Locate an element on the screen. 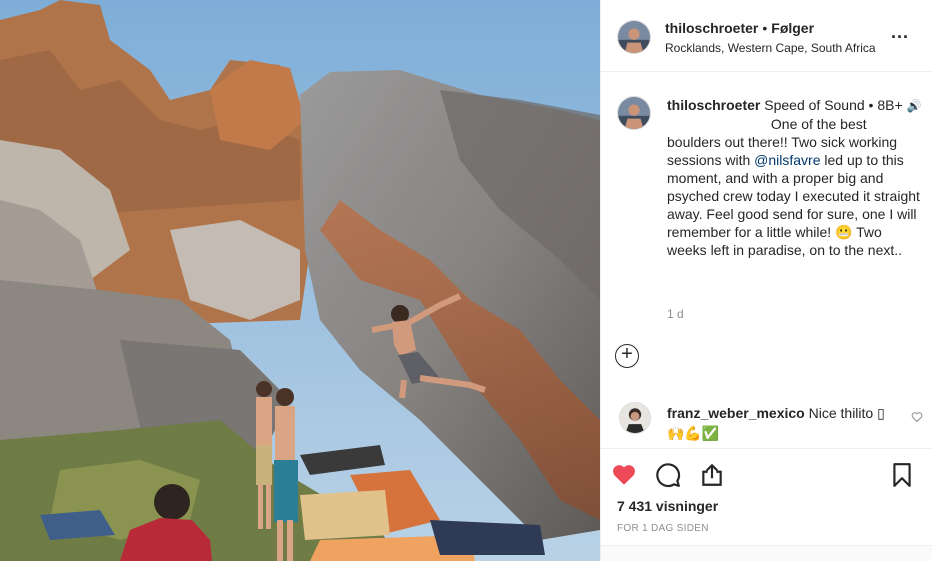  post-location: Rocklands, Western Cape, South Africa is located at coordinates (770, 48).